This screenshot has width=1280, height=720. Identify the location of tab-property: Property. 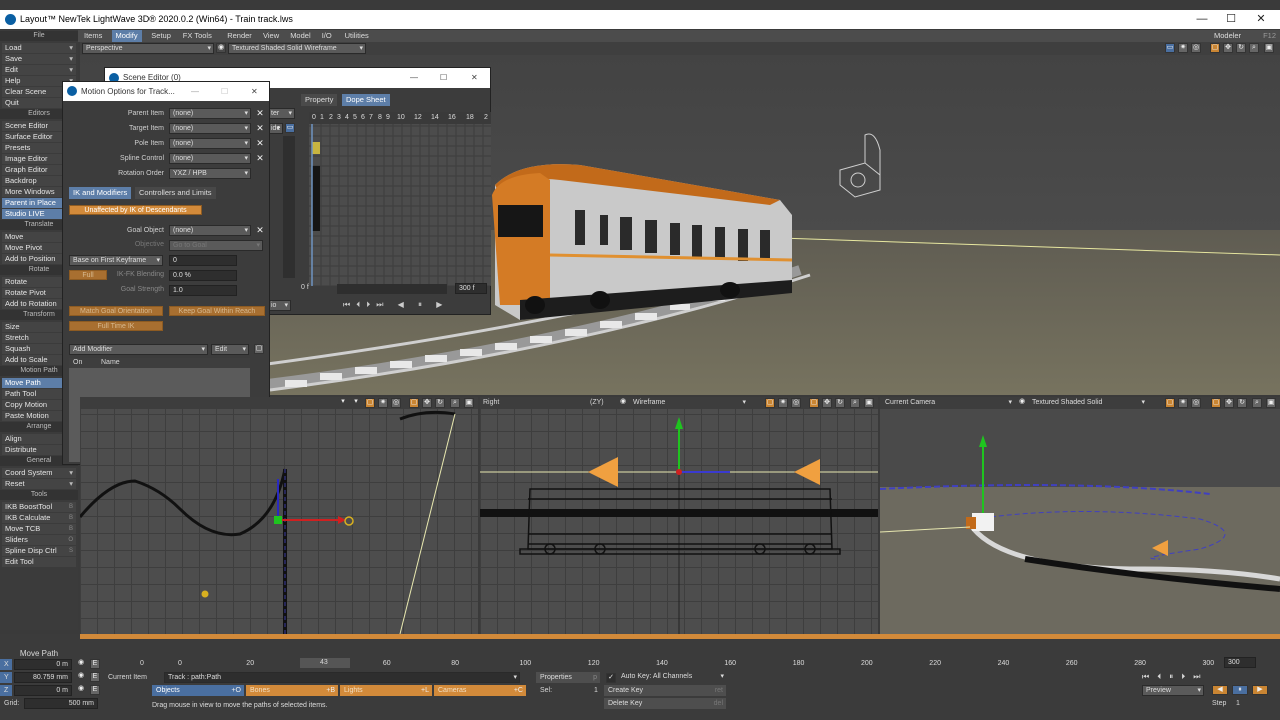
(319, 100).